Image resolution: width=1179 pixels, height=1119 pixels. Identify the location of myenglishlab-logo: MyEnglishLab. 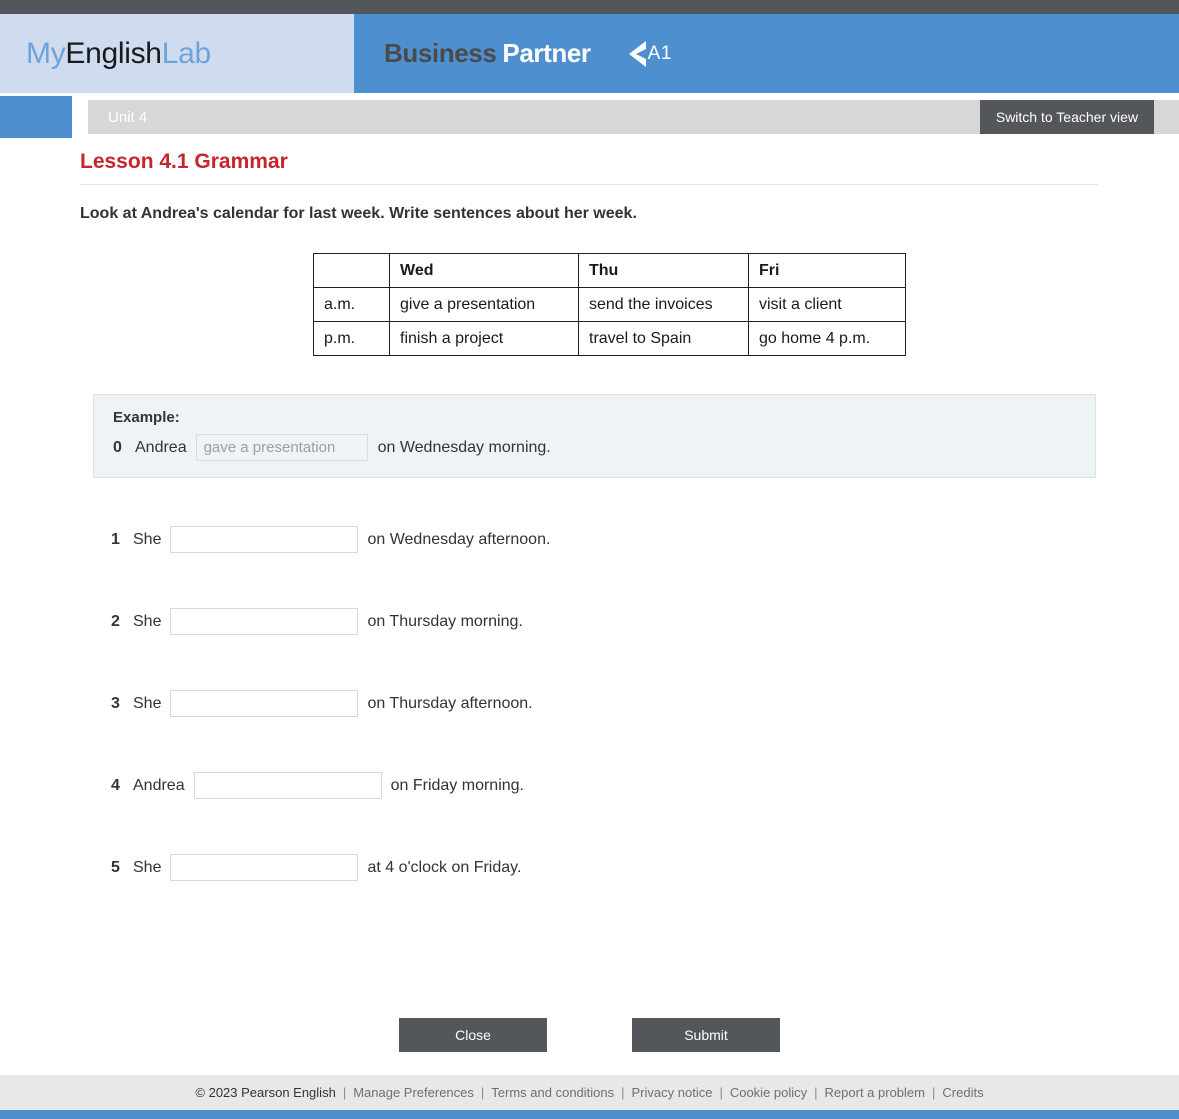
(177, 53).